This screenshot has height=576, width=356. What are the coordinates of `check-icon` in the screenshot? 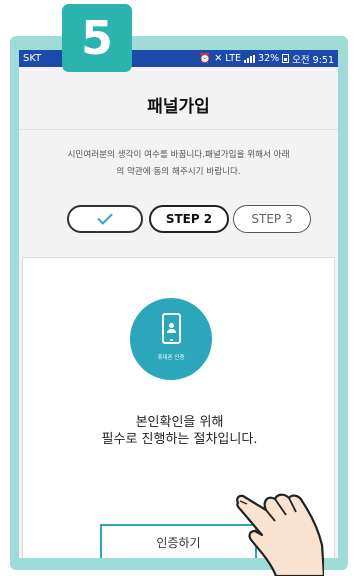 It's located at (105, 217).